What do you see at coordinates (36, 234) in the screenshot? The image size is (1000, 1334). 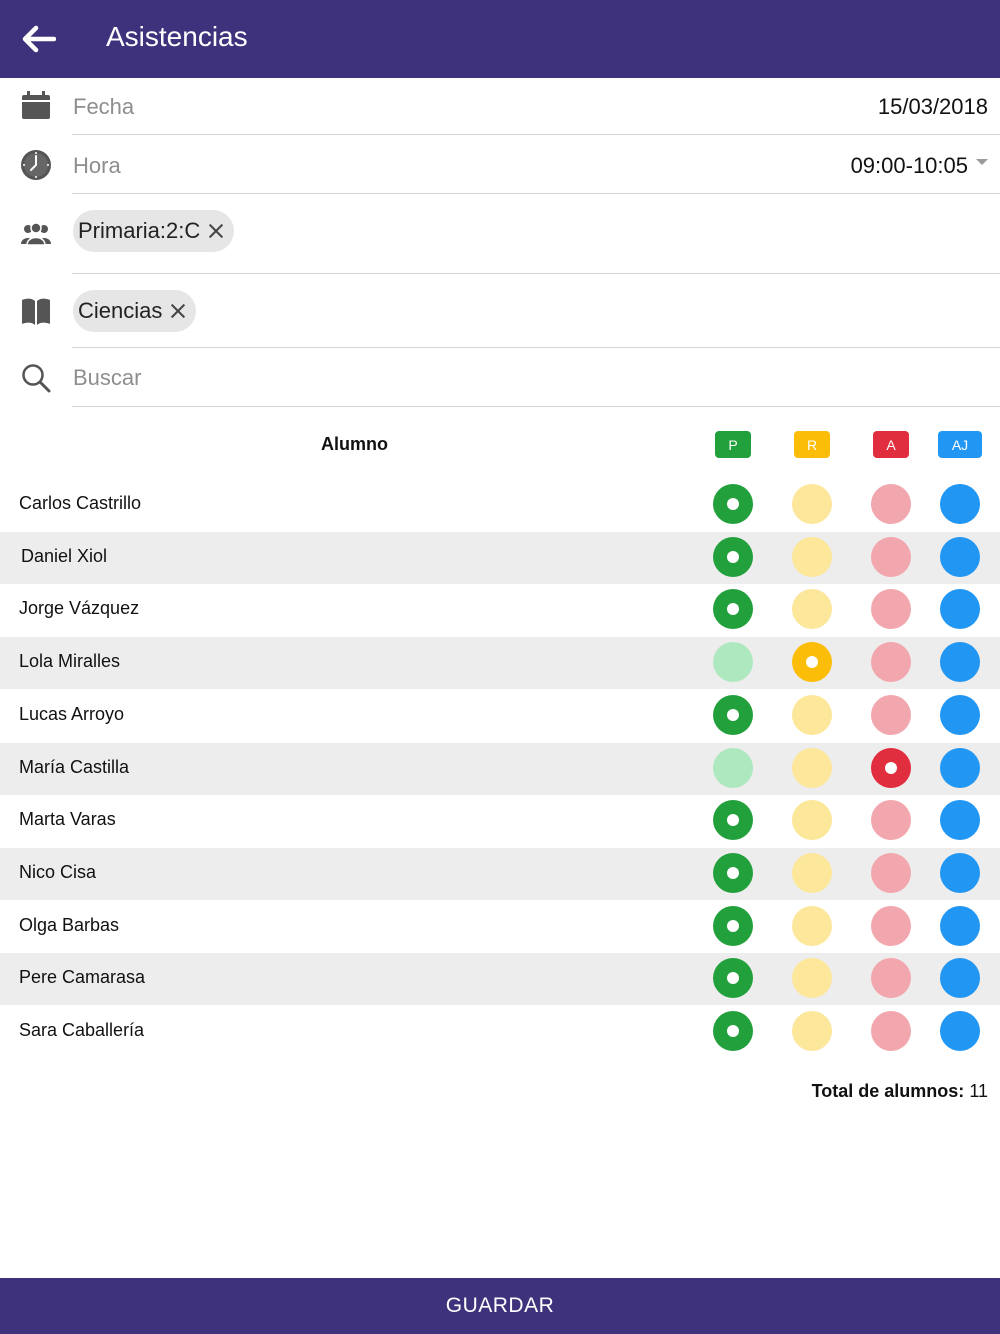 I see `group-icon` at bounding box center [36, 234].